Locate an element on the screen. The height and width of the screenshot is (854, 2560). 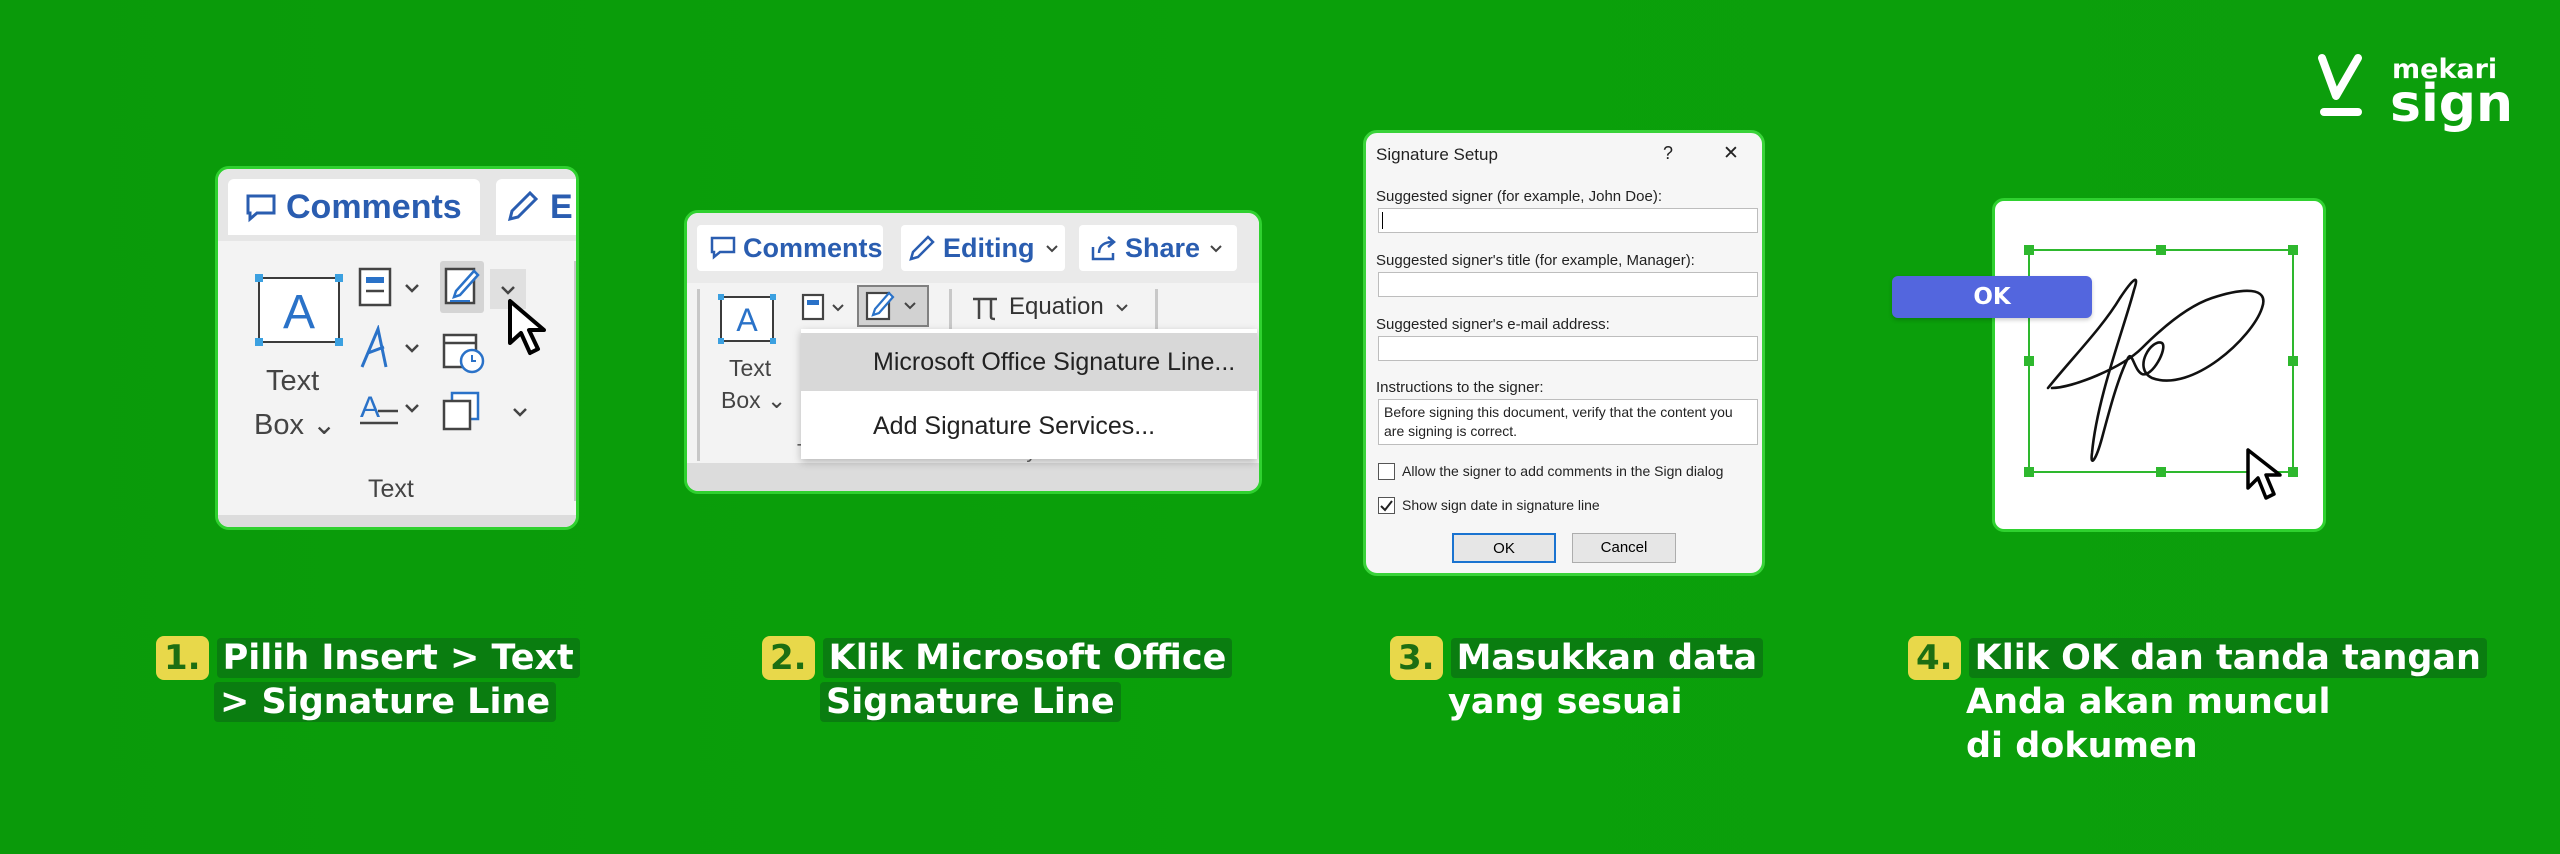
ribbon-group-divider is located at coordinates (575, 381).